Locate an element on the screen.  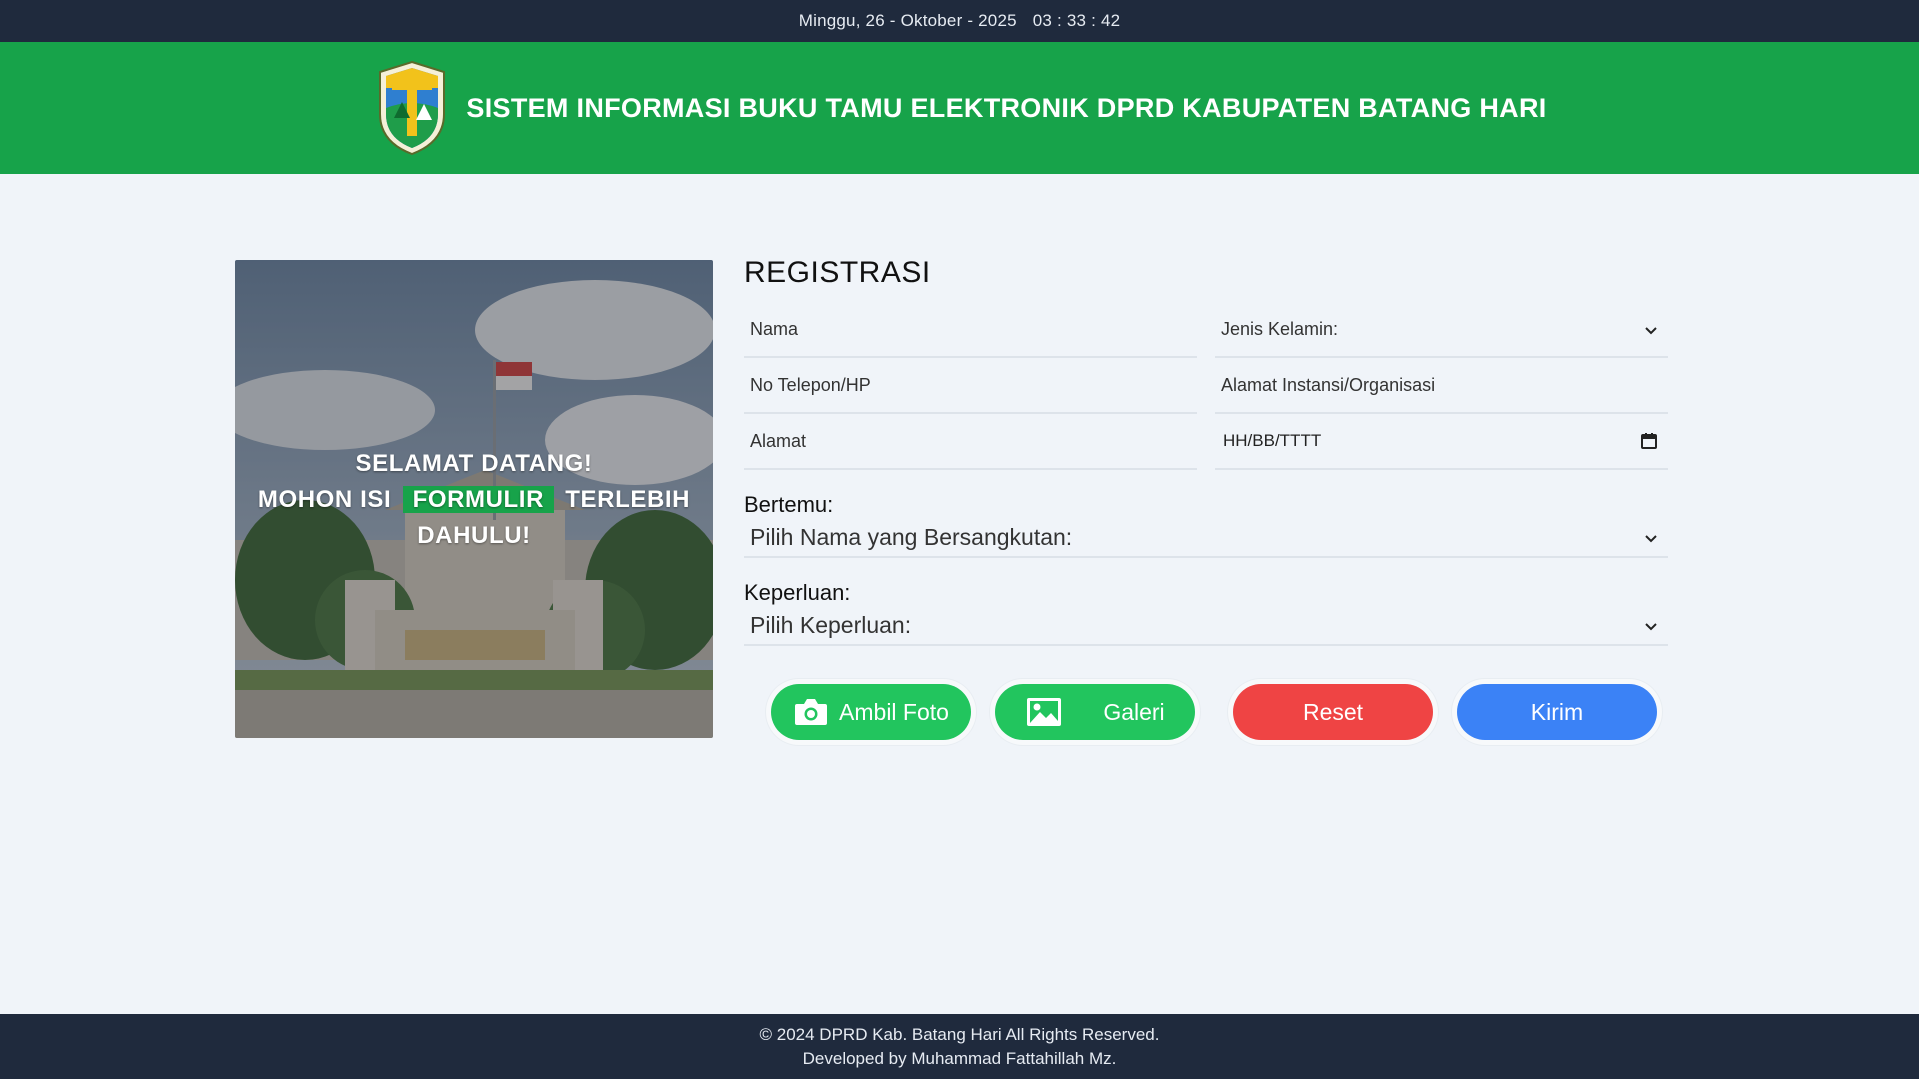
reset-wrap: Reset is located at coordinates (1333, 712).